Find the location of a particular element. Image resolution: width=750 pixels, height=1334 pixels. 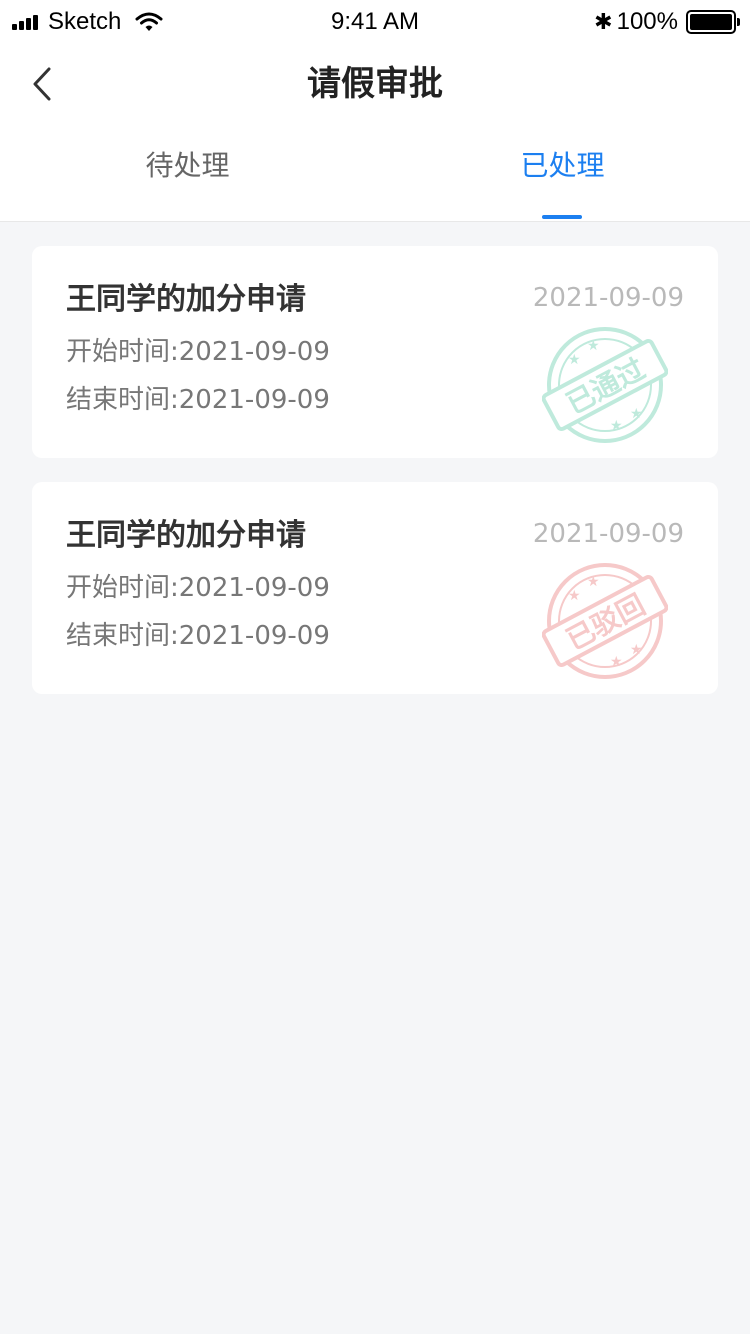

battery-icon is located at coordinates (713, 22).